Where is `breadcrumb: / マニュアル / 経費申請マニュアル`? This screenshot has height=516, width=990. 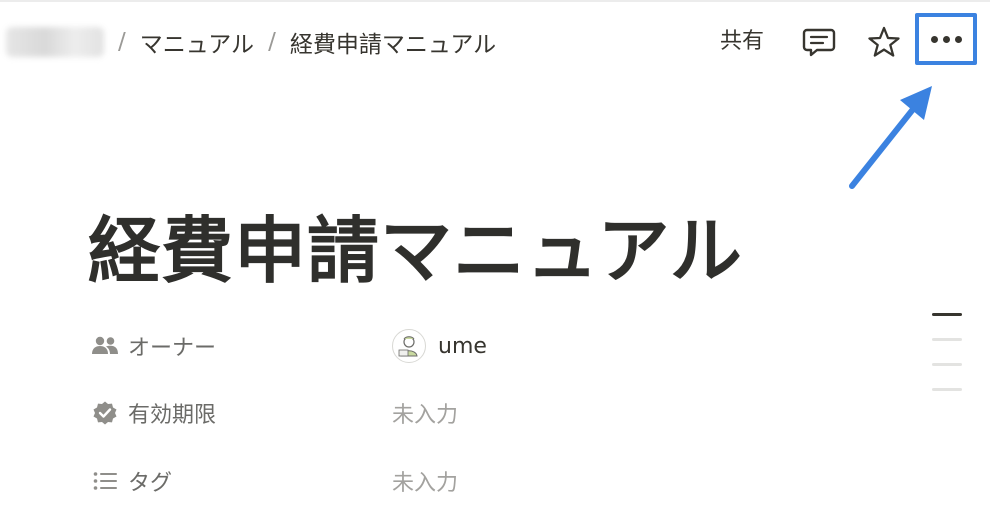
breadcrumb: / マニュアル / 経費申請マニュアル is located at coordinates (251, 42).